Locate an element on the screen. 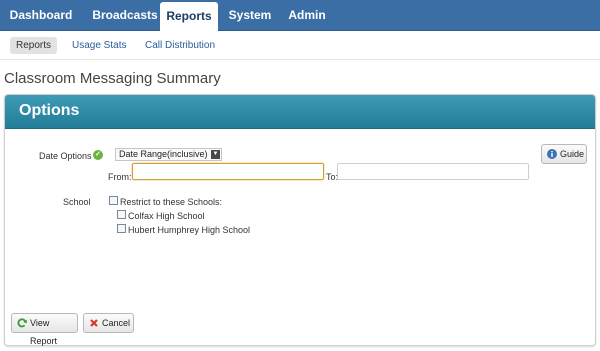  sub-navigation: Reports Usage Stats Call Distribution is located at coordinates (300, 45).